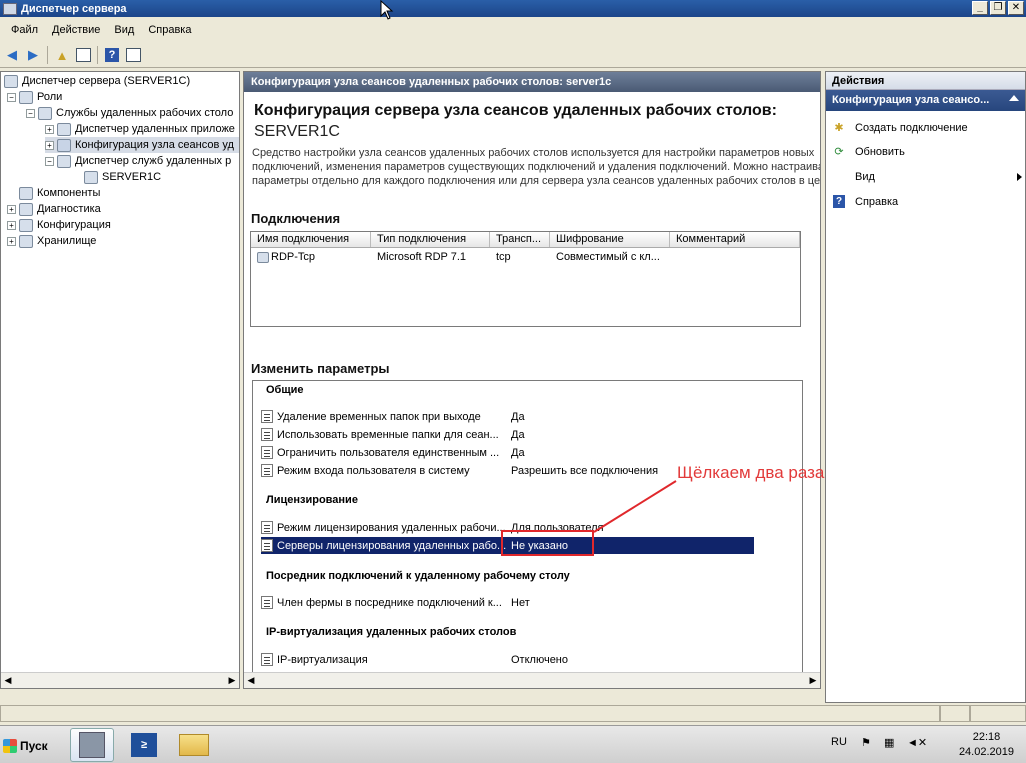  I want to click on column-header: Тип подключения, so click(430, 239).